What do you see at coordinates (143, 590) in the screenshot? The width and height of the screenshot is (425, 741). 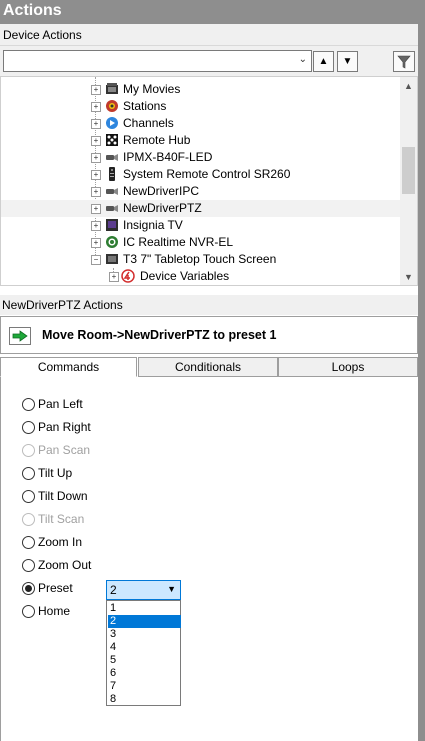 I see `preset-select: 2 ▼` at bounding box center [143, 590].